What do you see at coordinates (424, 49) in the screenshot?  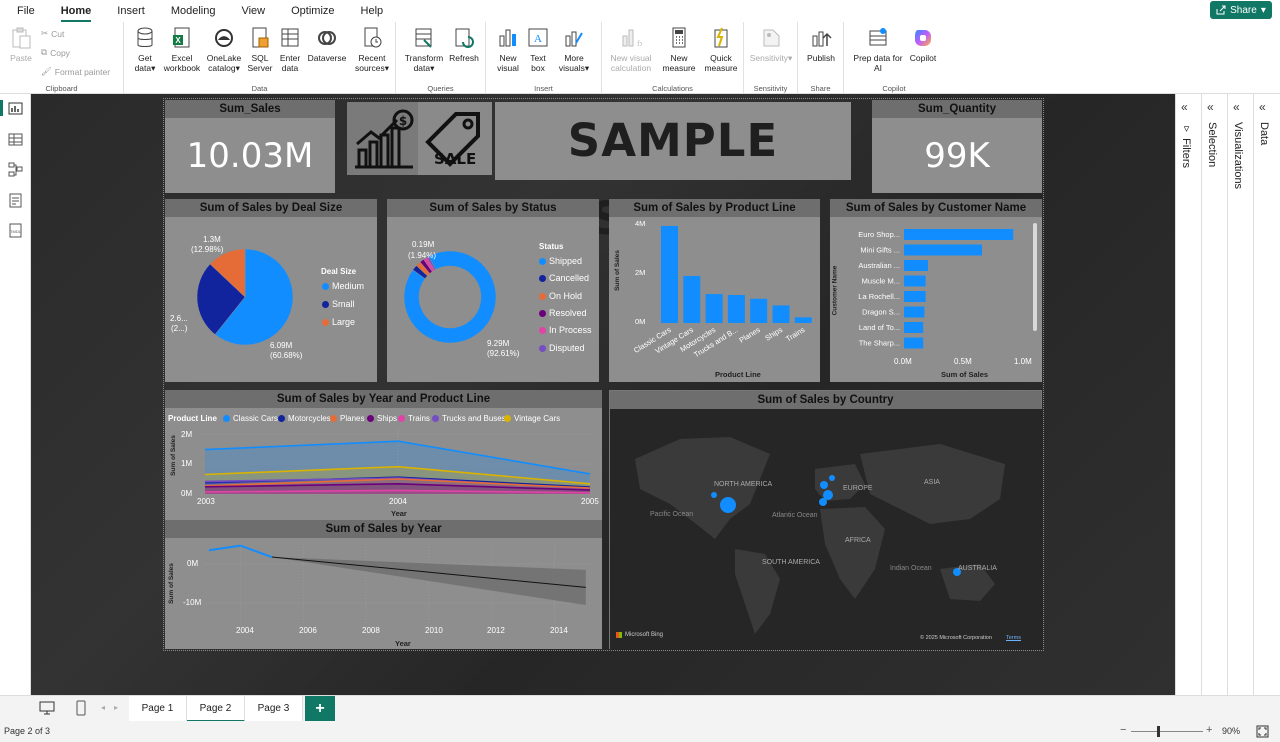 I see `transform-data-button: Transform data▾` at bounding box center [424, 49].